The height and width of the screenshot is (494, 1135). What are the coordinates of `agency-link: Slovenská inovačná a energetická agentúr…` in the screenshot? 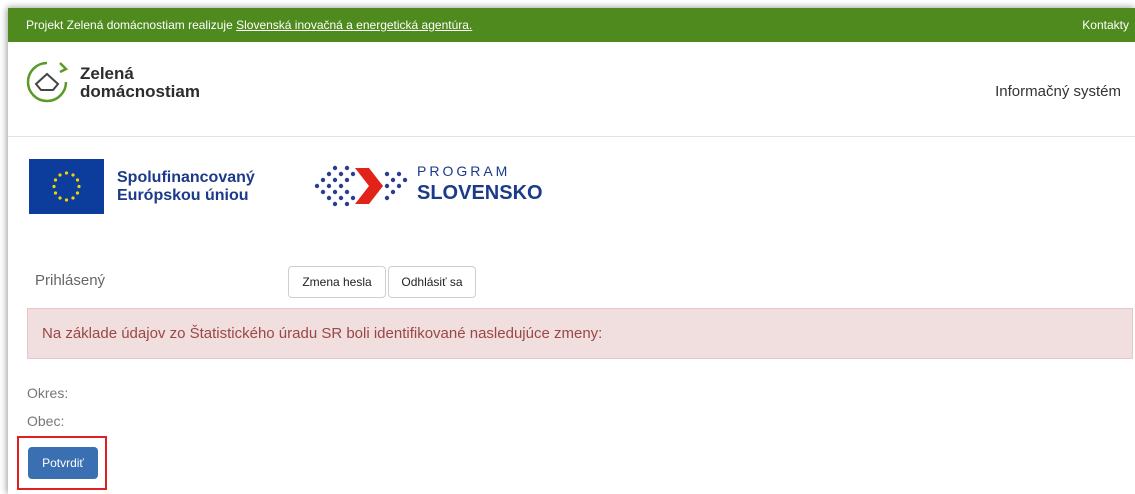 It's located at (354, 25).